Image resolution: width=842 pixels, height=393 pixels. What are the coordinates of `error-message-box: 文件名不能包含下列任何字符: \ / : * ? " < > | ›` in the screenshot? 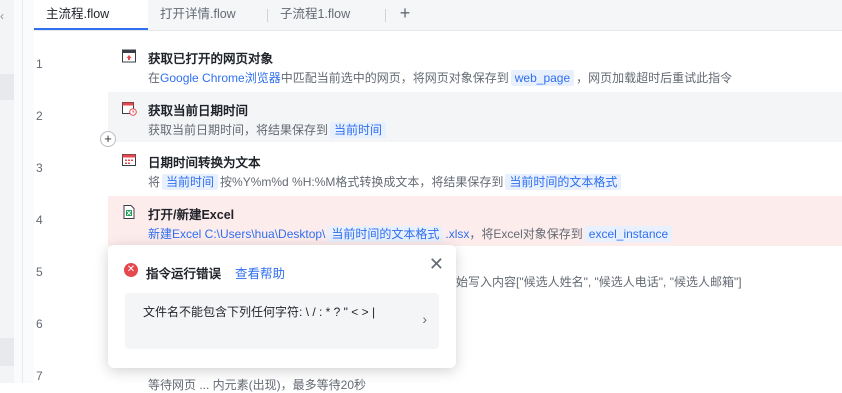 It's located at (282, 321).